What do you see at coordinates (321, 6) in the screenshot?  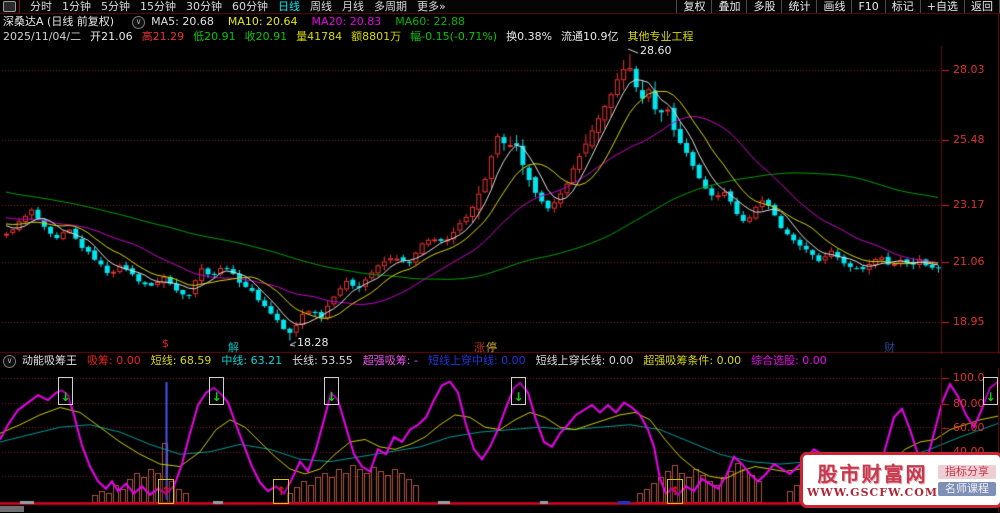 I see `tab-周线: 周线` at bounding box center [321, 6].